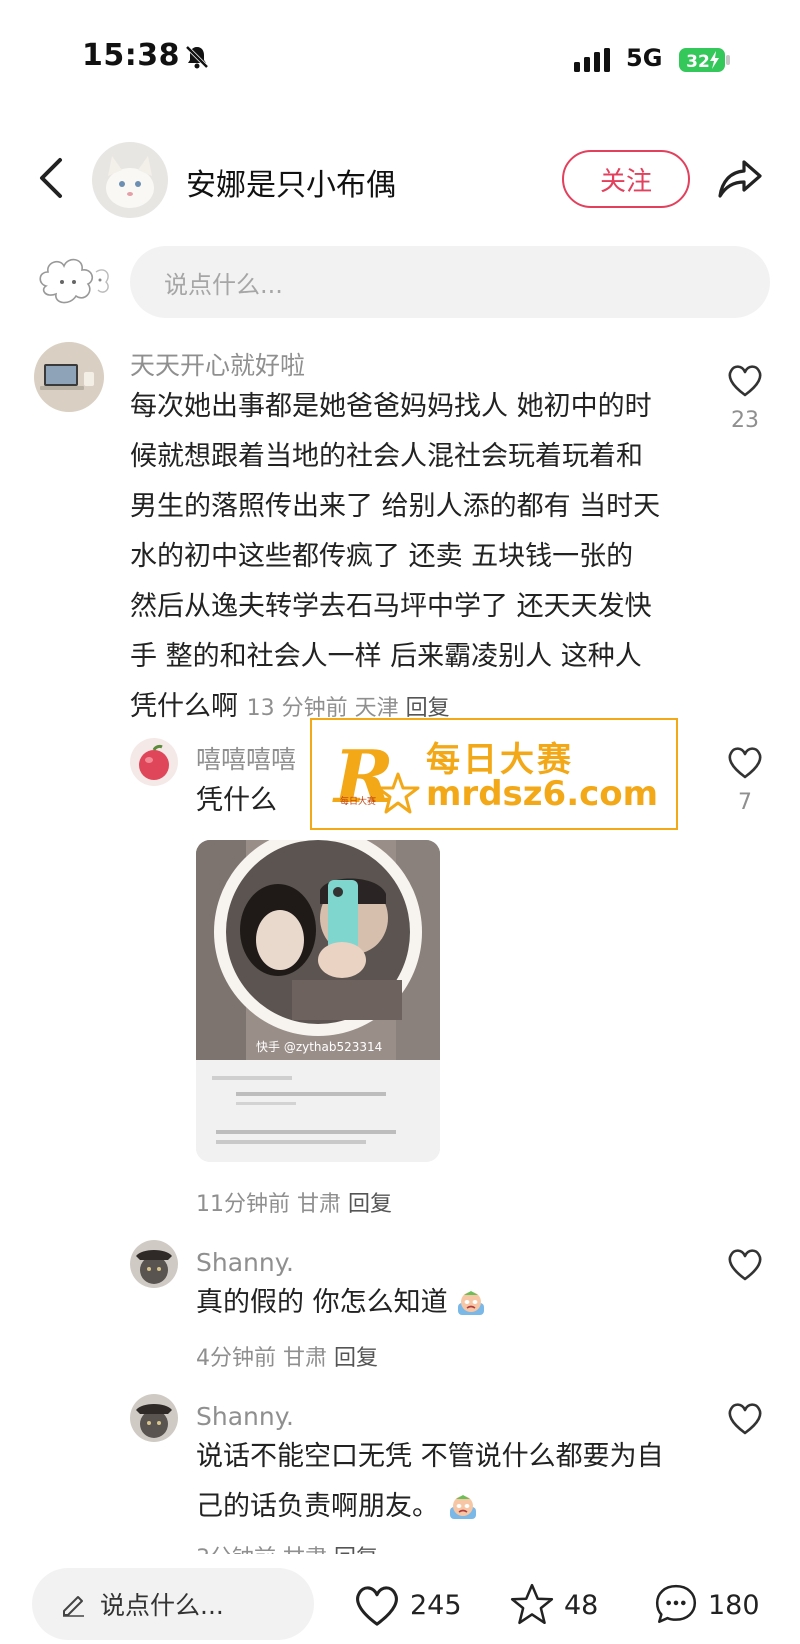 This screenshot has width=800, height=1644. I want to click on bell-off-icon, so click(197, 57).